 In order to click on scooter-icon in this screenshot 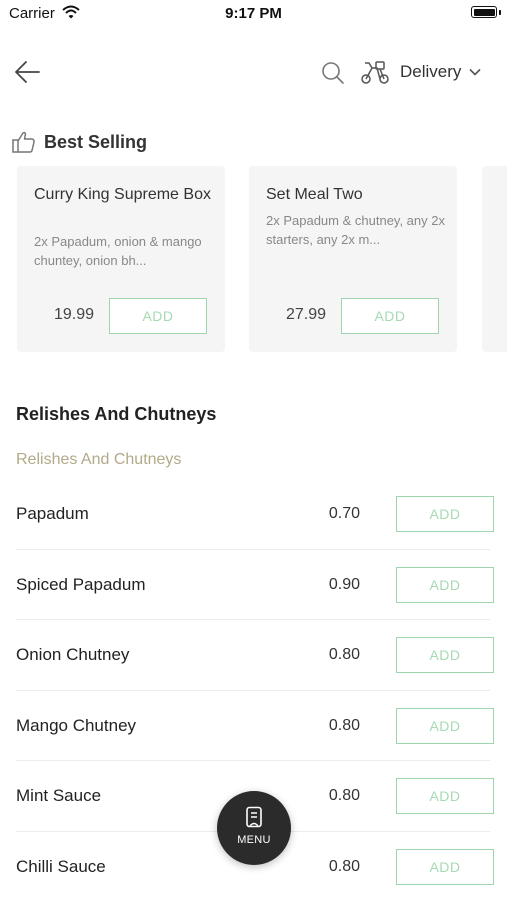, I will do `click(375, 72)`.